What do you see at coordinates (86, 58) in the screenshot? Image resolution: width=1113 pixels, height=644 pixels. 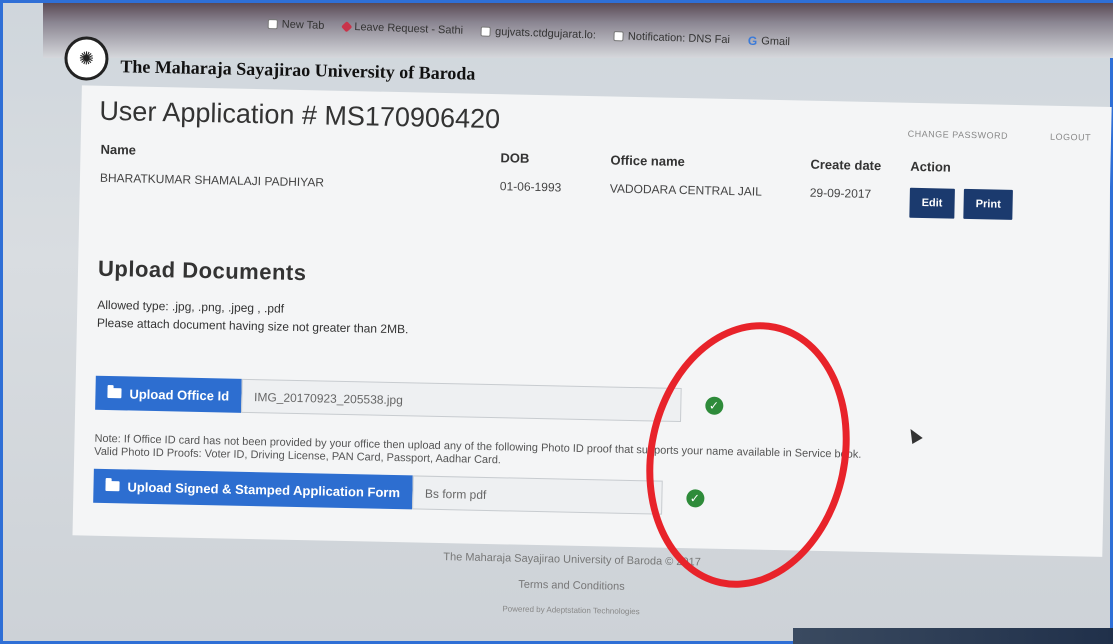 I see `university-logo-icon: ✺` at bounding box center [86, 58].